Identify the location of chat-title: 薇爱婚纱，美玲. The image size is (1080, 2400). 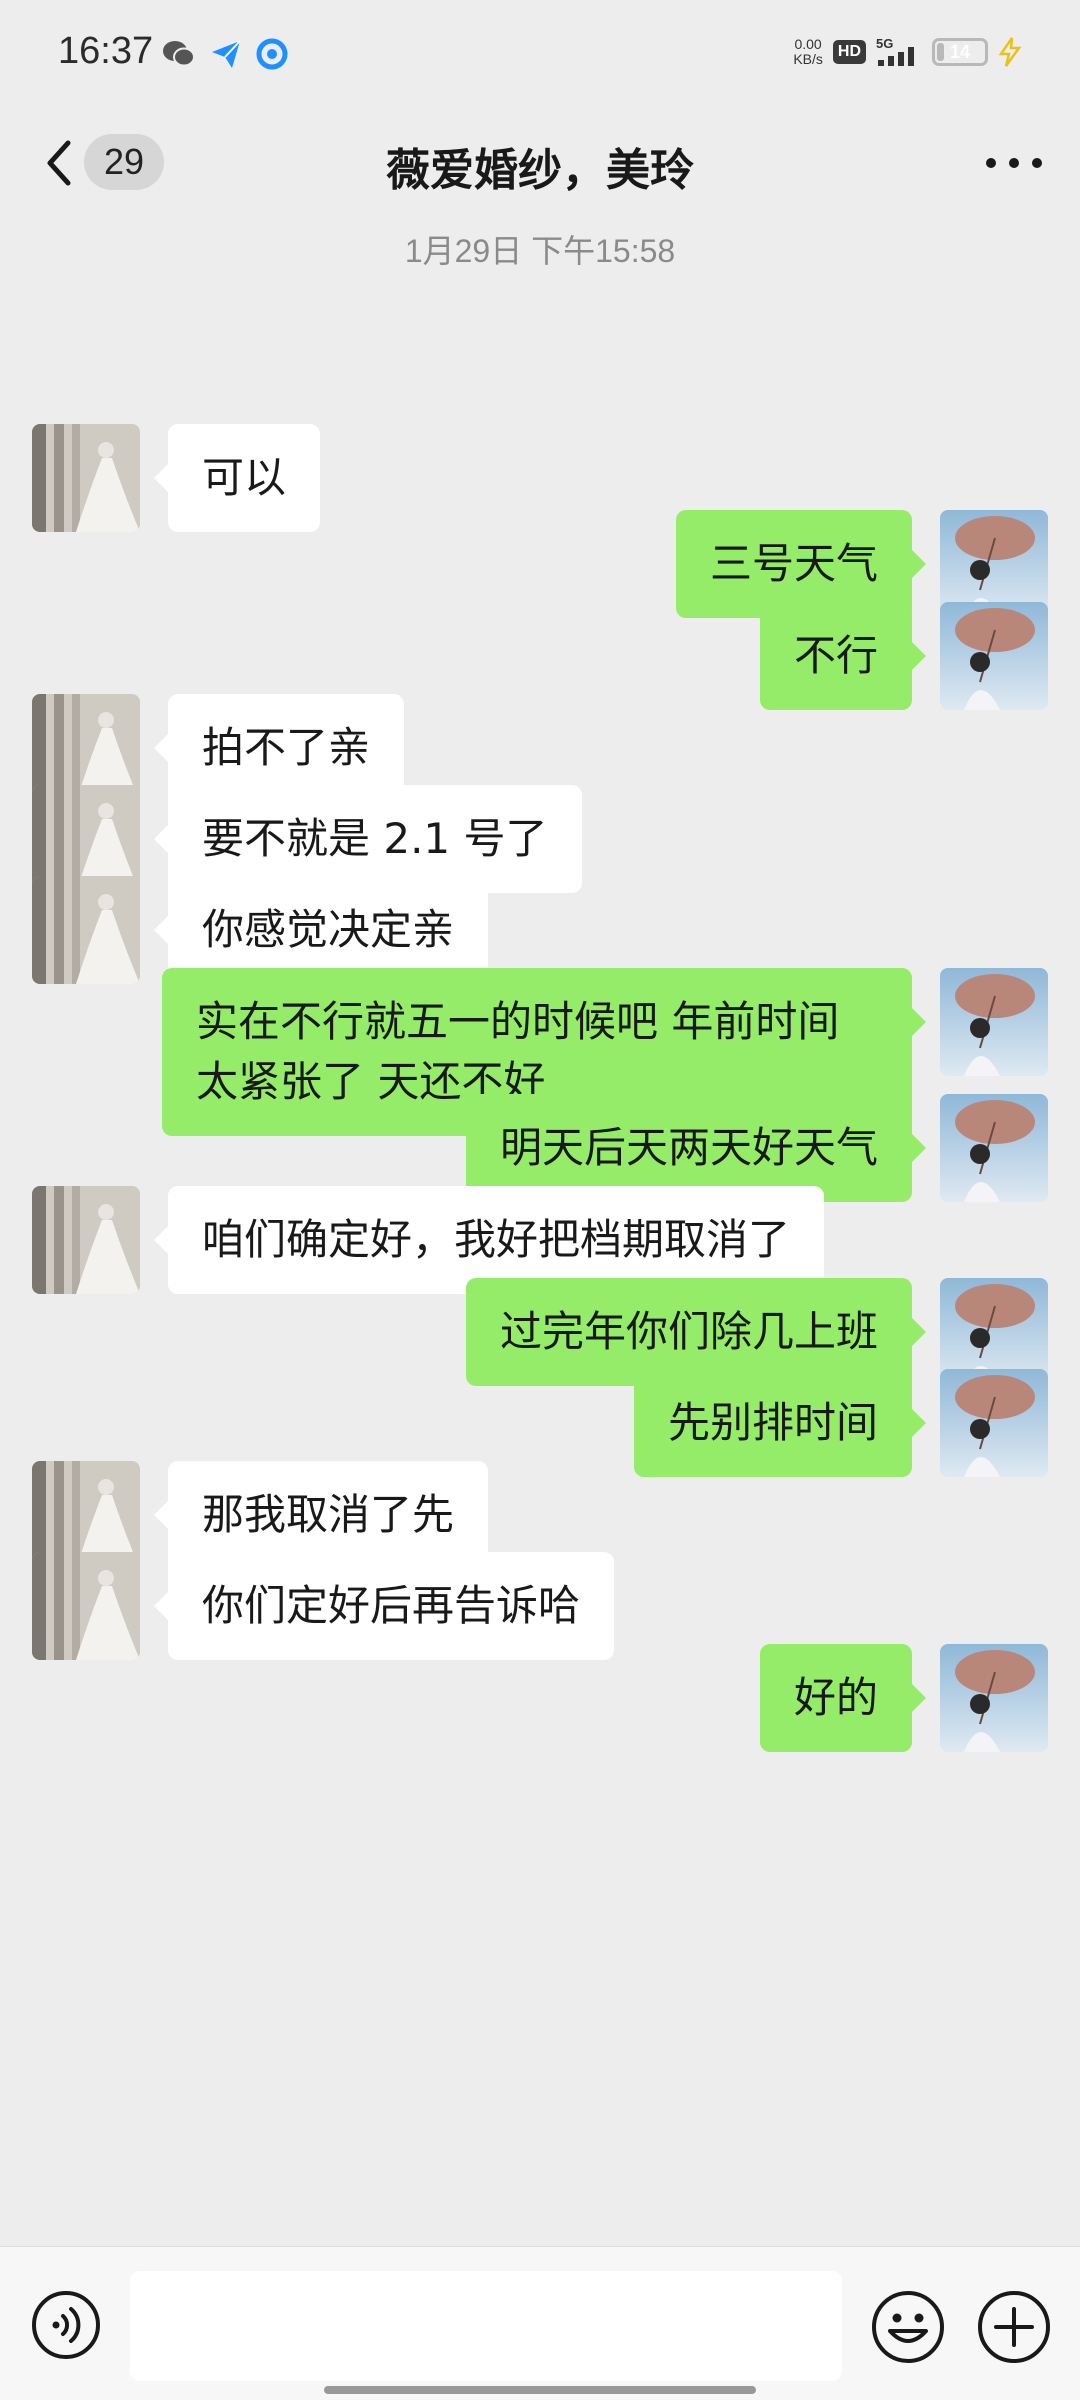
(540, 170).